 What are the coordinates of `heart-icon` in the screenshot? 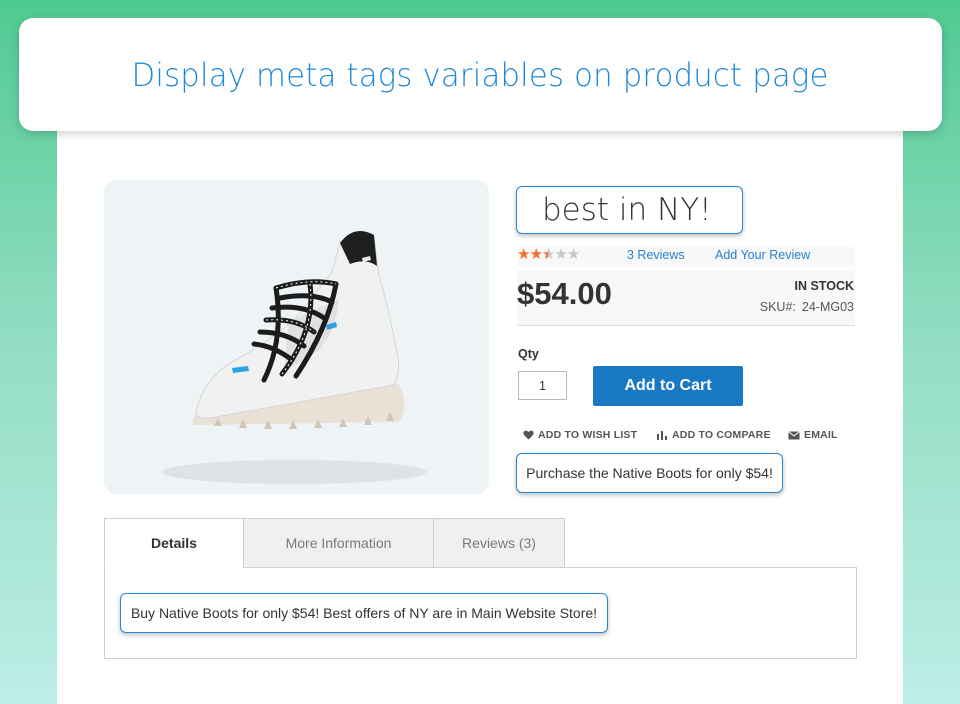 It's located at (528, 435).